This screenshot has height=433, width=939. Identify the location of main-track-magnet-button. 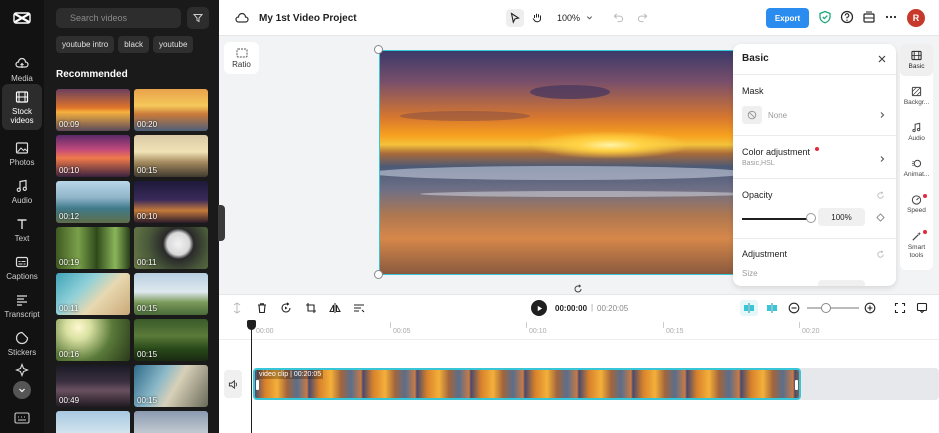
(749, 308).